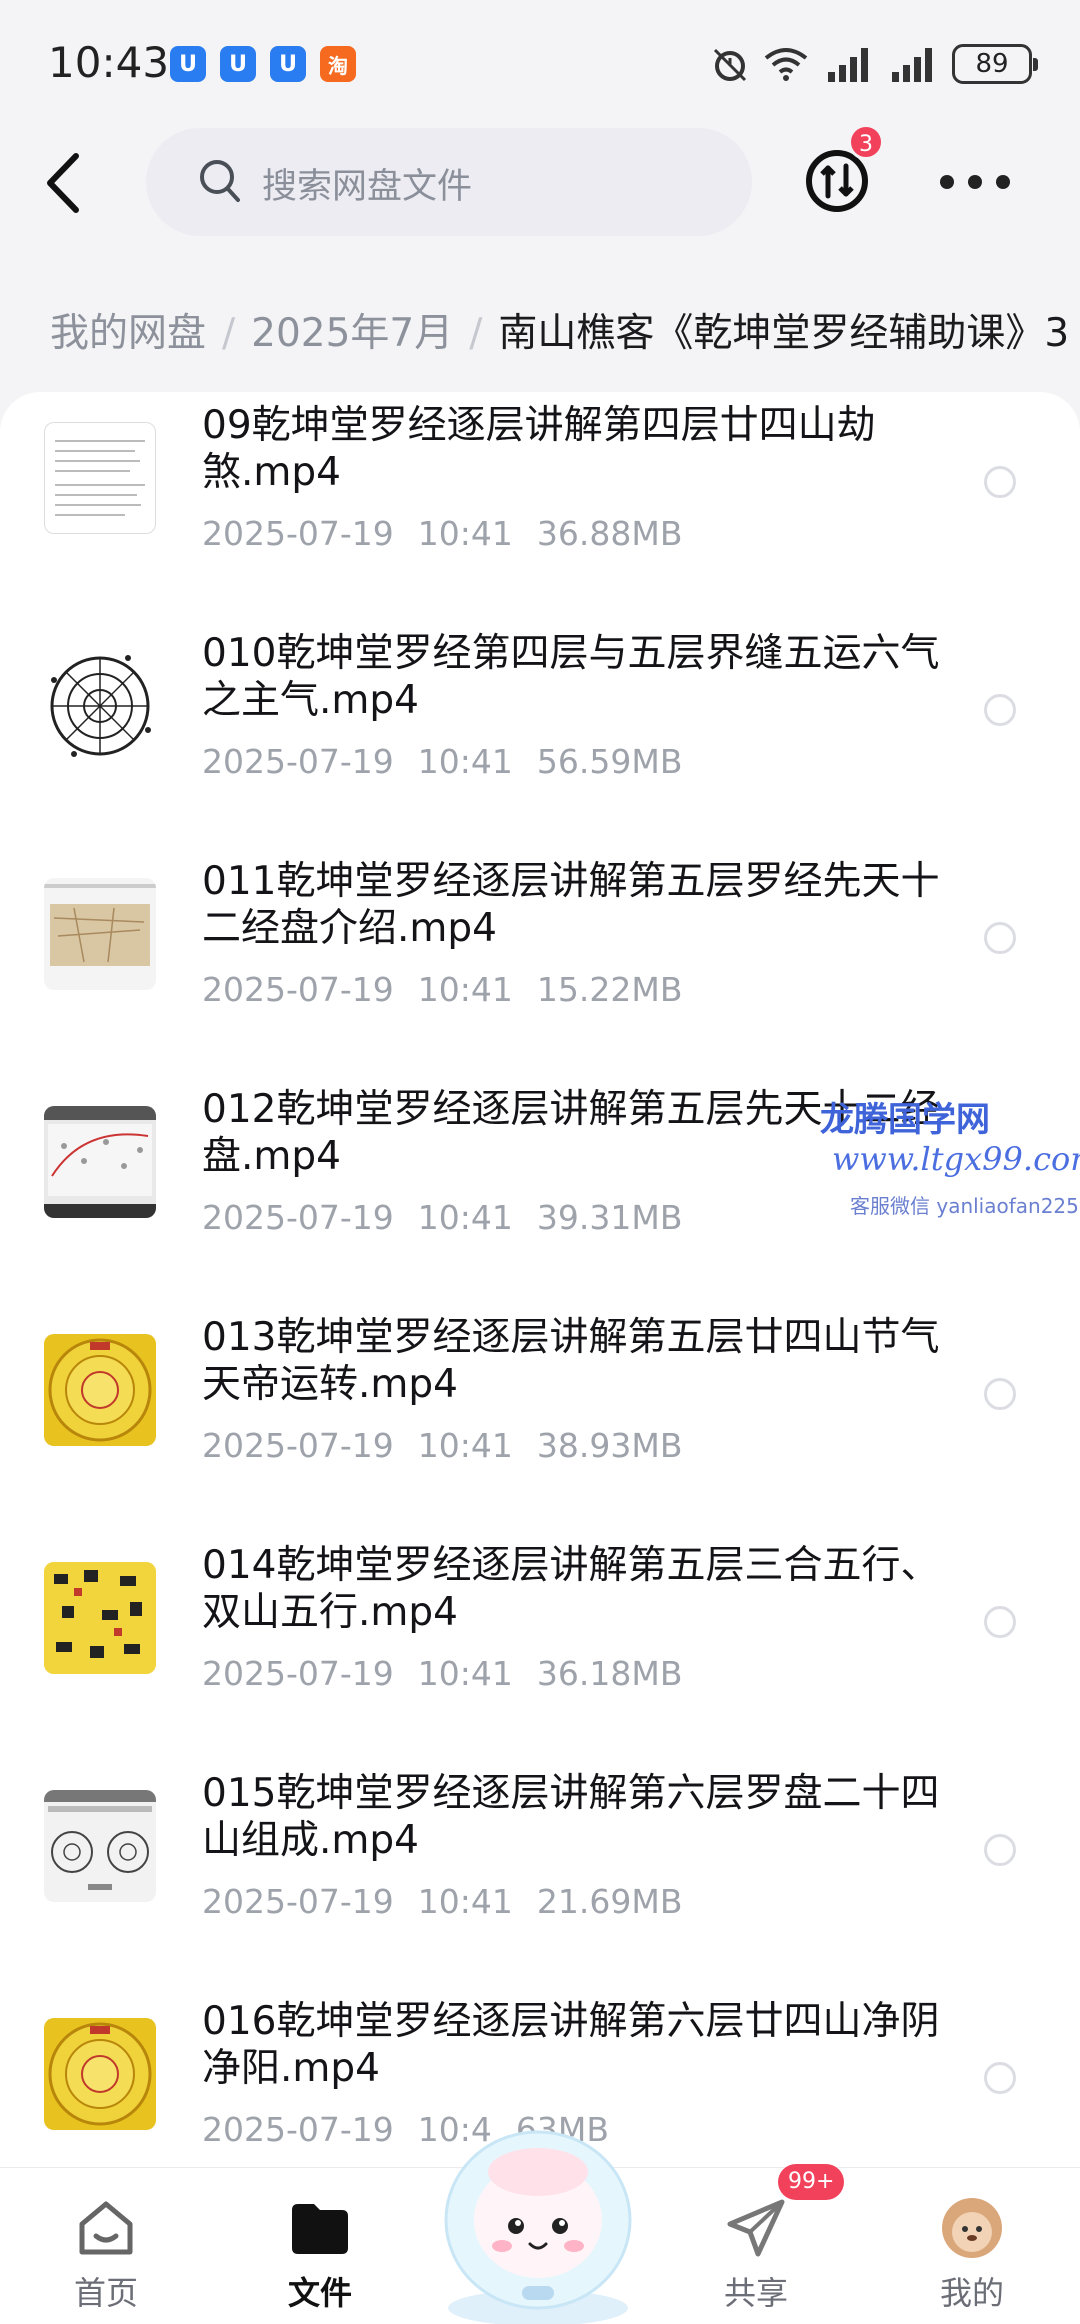  I want to click on file-meta: 2025-07-19 10:41 21.69MB, so click(442, 1901).